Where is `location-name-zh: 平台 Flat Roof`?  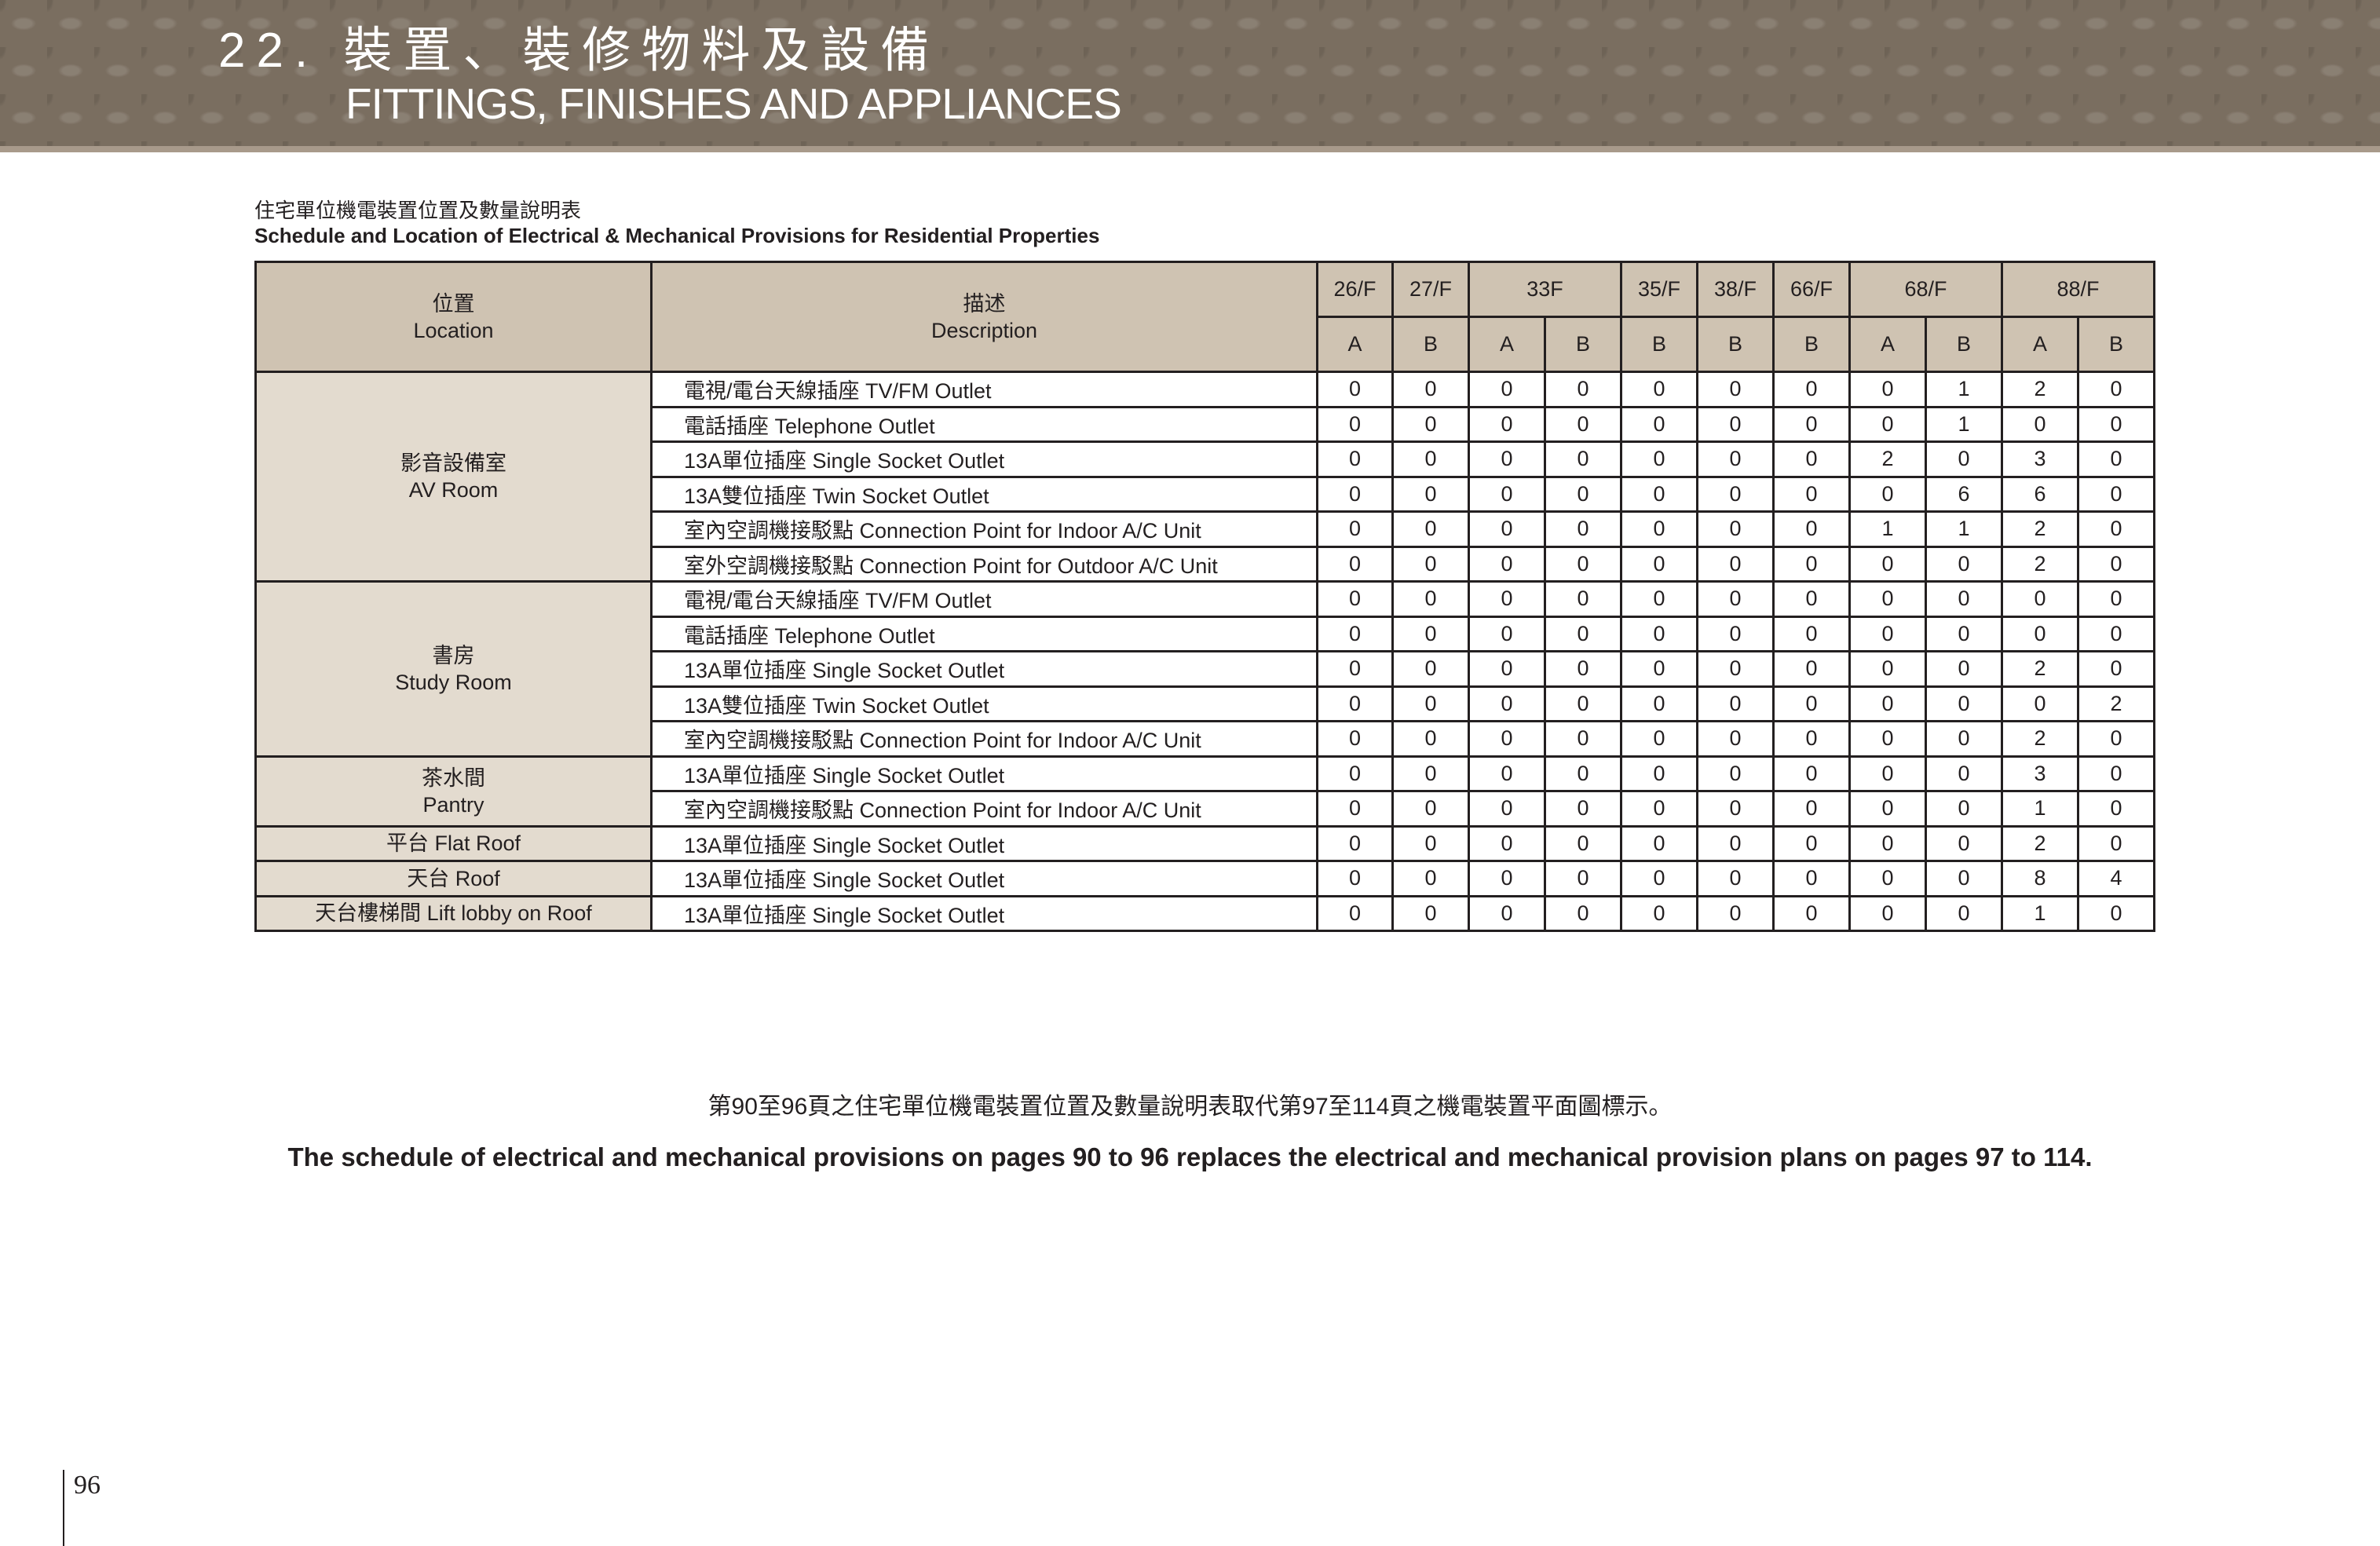 location-name-zh: 平台 Flat Roof is located at coordinates (453, 843).